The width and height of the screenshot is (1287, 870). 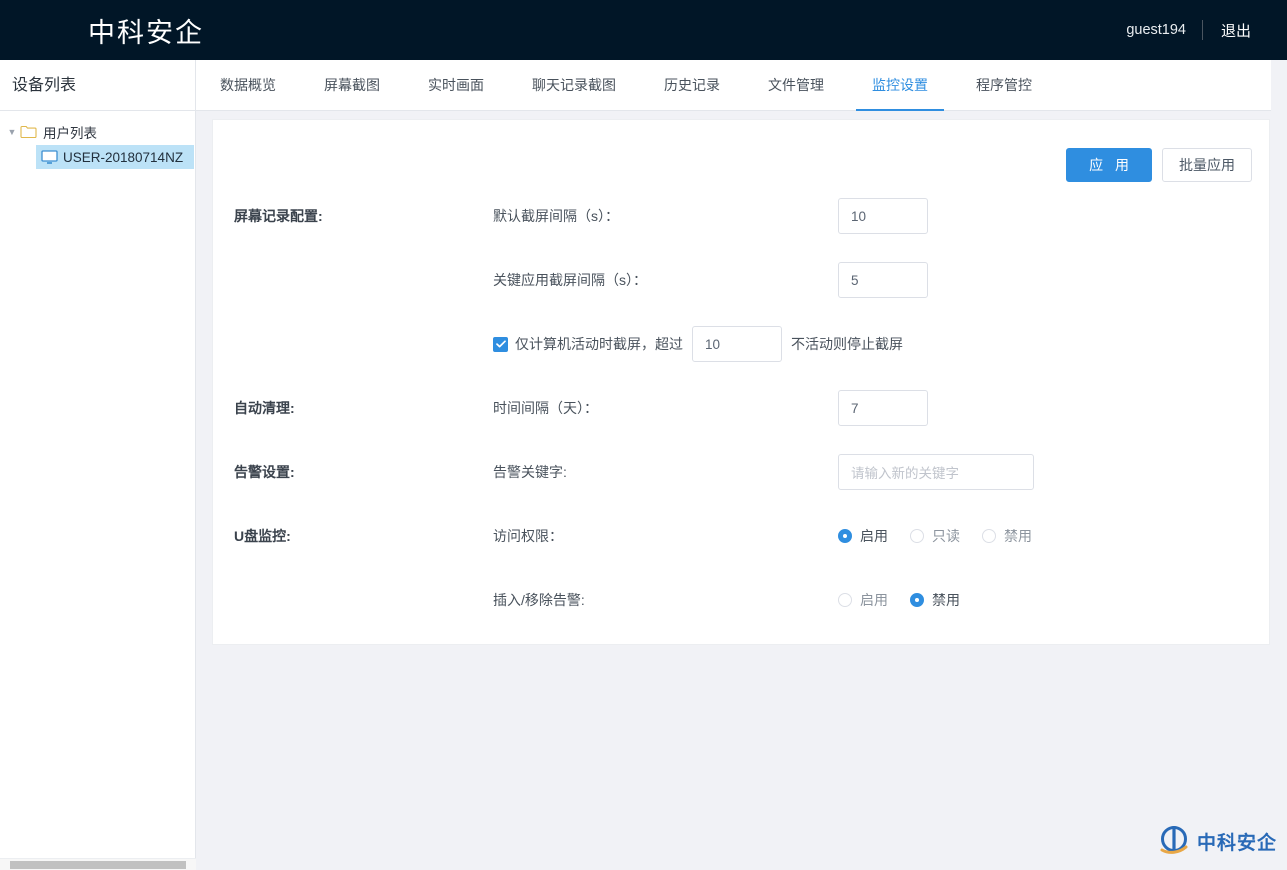 I want to click on form-row-alarm-keyword: 告警设置: 告警关键字: 请输入新的关键字, so click(x=741, y=472).